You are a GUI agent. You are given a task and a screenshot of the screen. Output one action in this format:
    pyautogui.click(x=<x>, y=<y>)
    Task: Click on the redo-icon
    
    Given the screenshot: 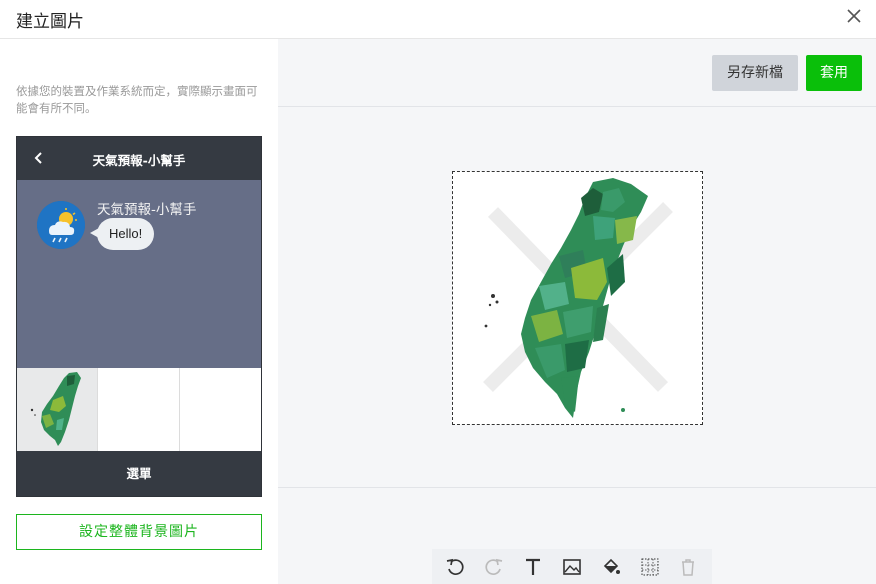 What is the action you would take?
    pyautogui.click(x=494, y=567)
    